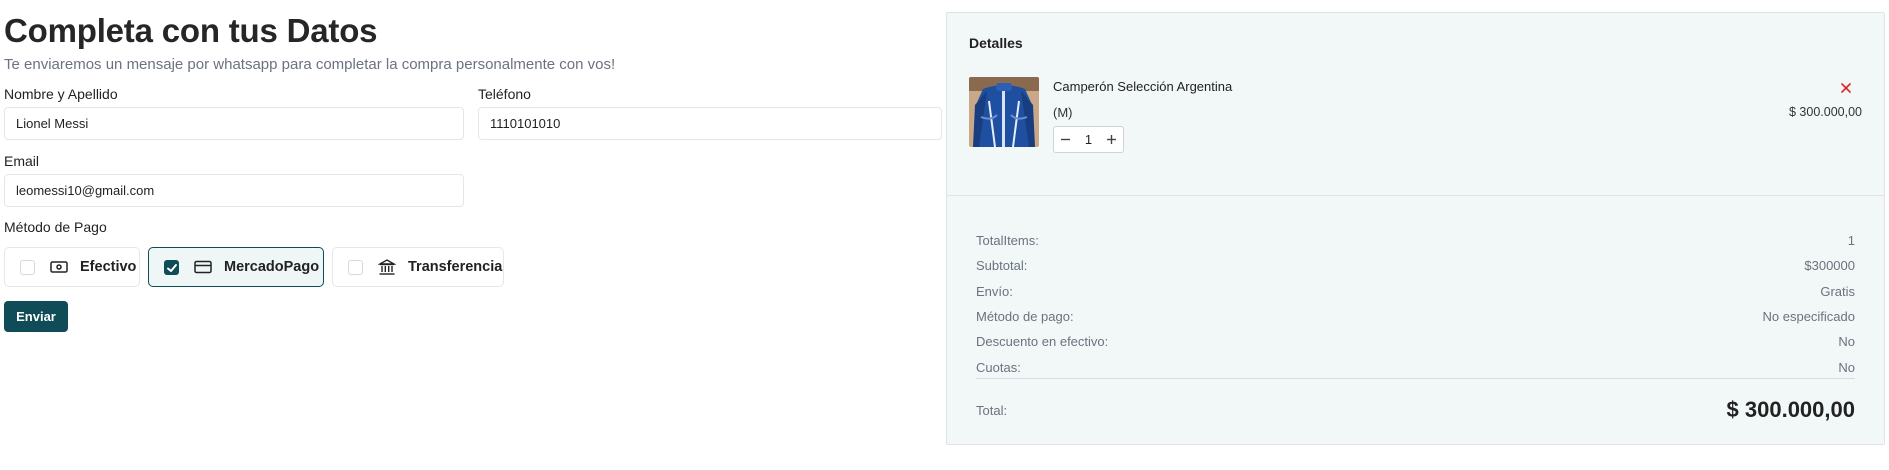  Describe the element at coordinates (1415, 319) in the screenshot. I see `summary-row-payment-method: Método de pago: No especificado` at that location.